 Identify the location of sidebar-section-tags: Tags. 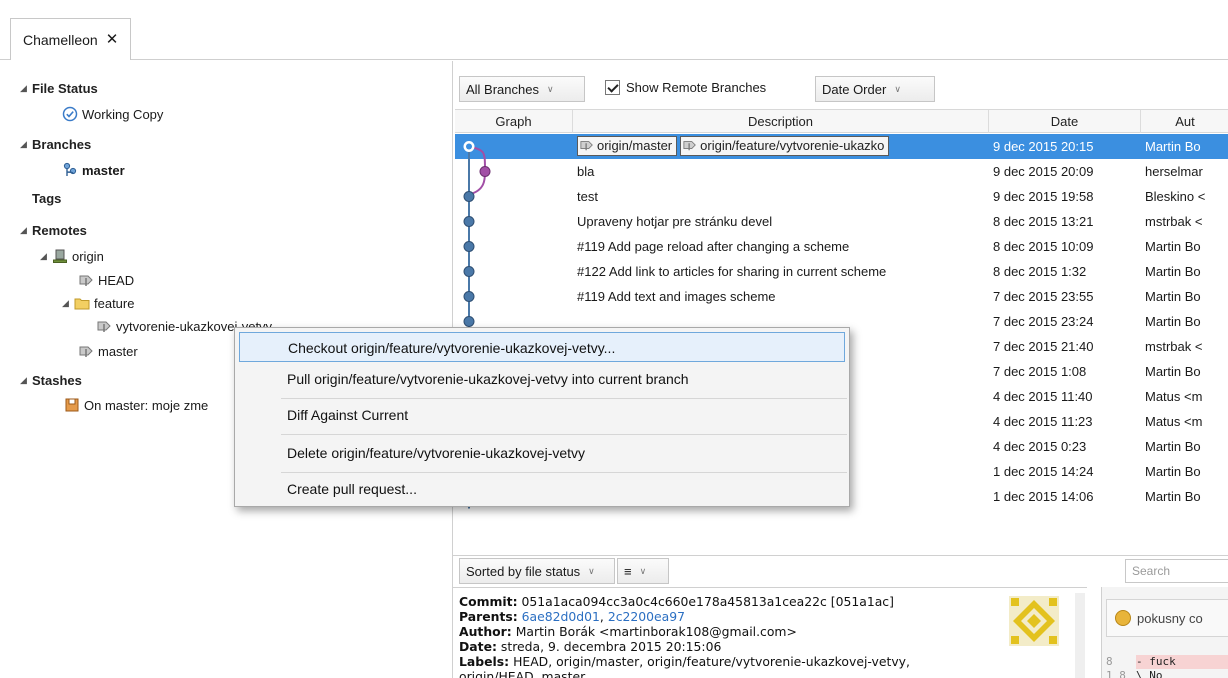
(46, 198).